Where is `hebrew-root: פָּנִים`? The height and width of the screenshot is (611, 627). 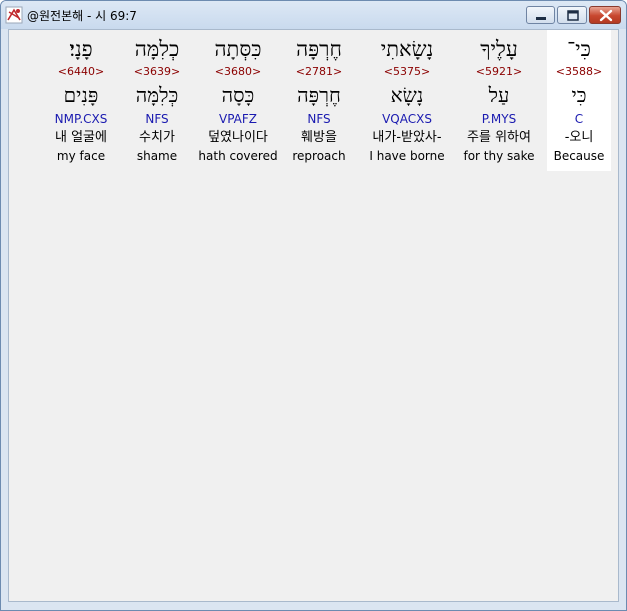 hebrew-root: פָּנִים is located at coordinates (81, 95).